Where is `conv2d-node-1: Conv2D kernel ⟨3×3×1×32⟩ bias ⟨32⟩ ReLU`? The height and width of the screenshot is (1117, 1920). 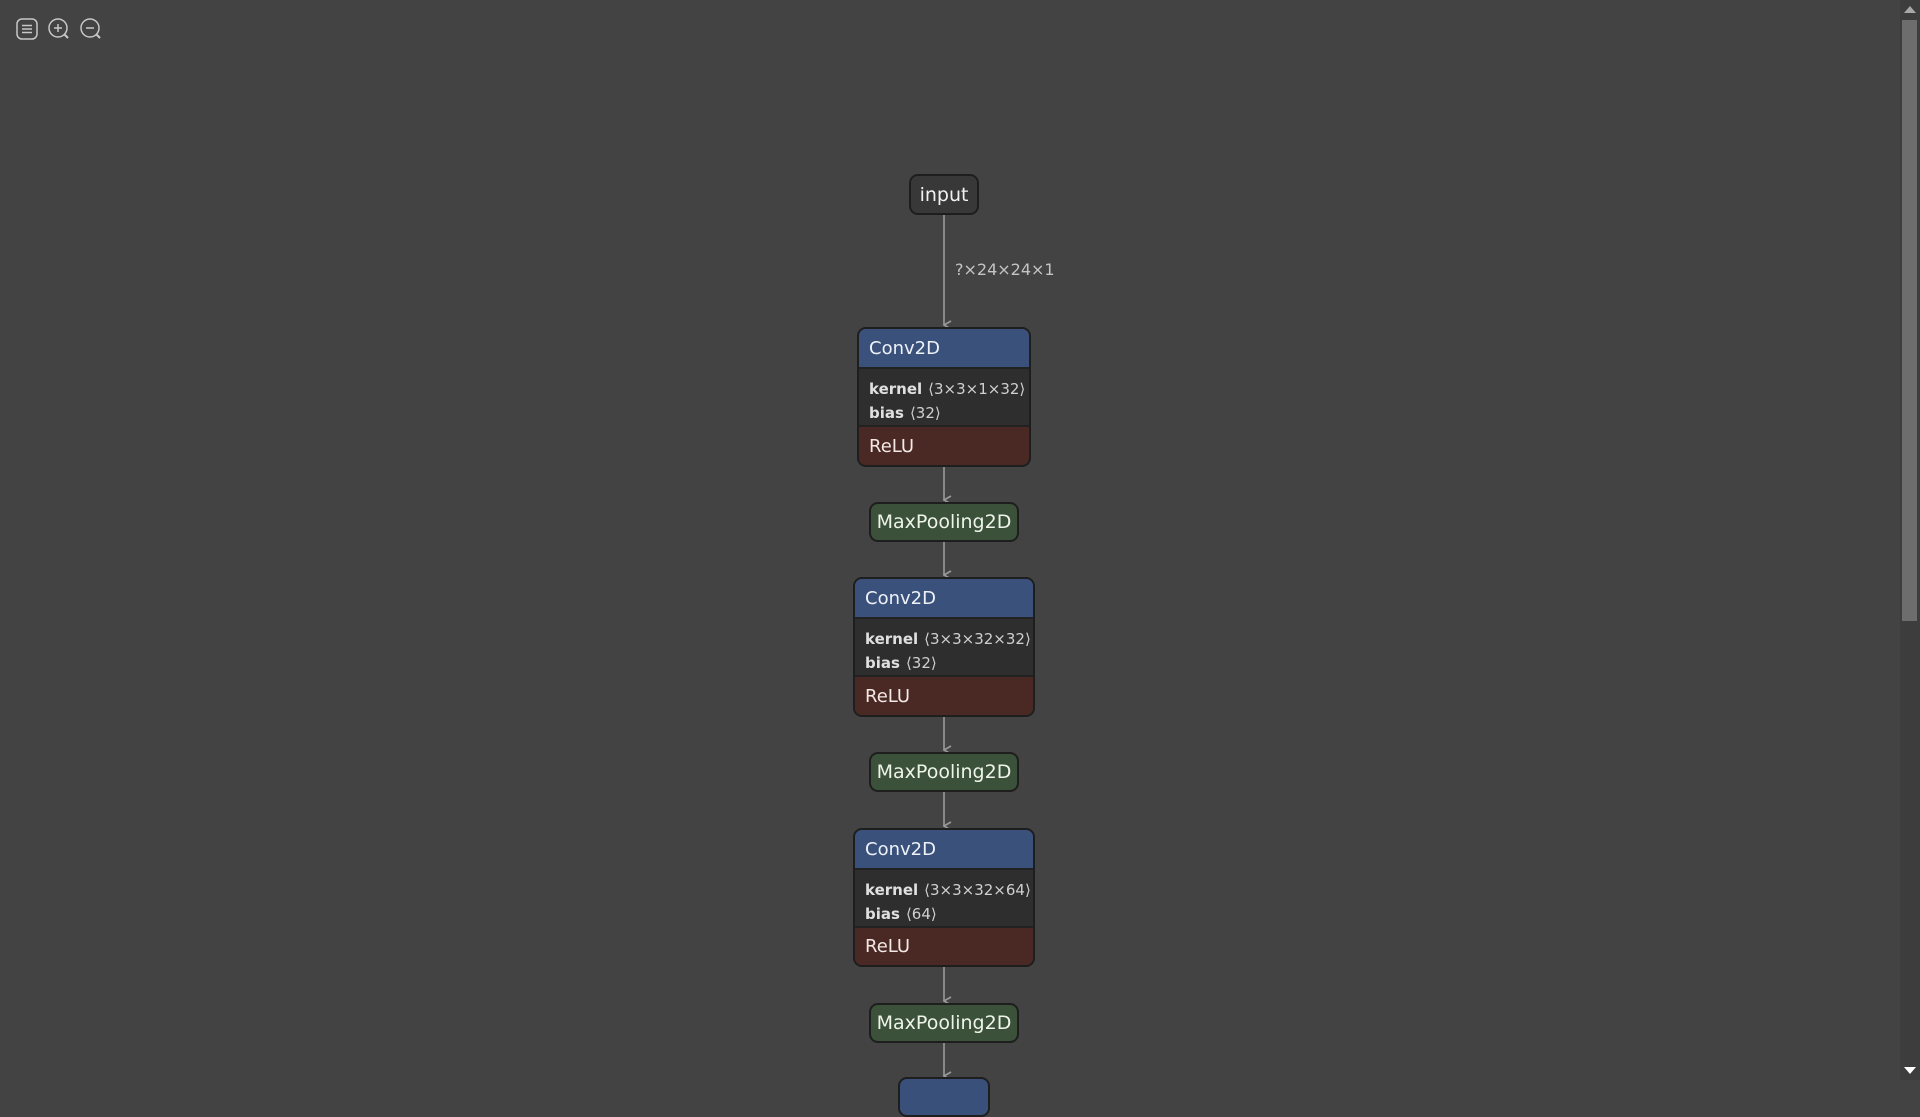
conv2d-node-1: Conv2D kernel ⟨3×3×1×32⟩ bias ⟨32⟩ ReLU is located at coordinates (944, 397).